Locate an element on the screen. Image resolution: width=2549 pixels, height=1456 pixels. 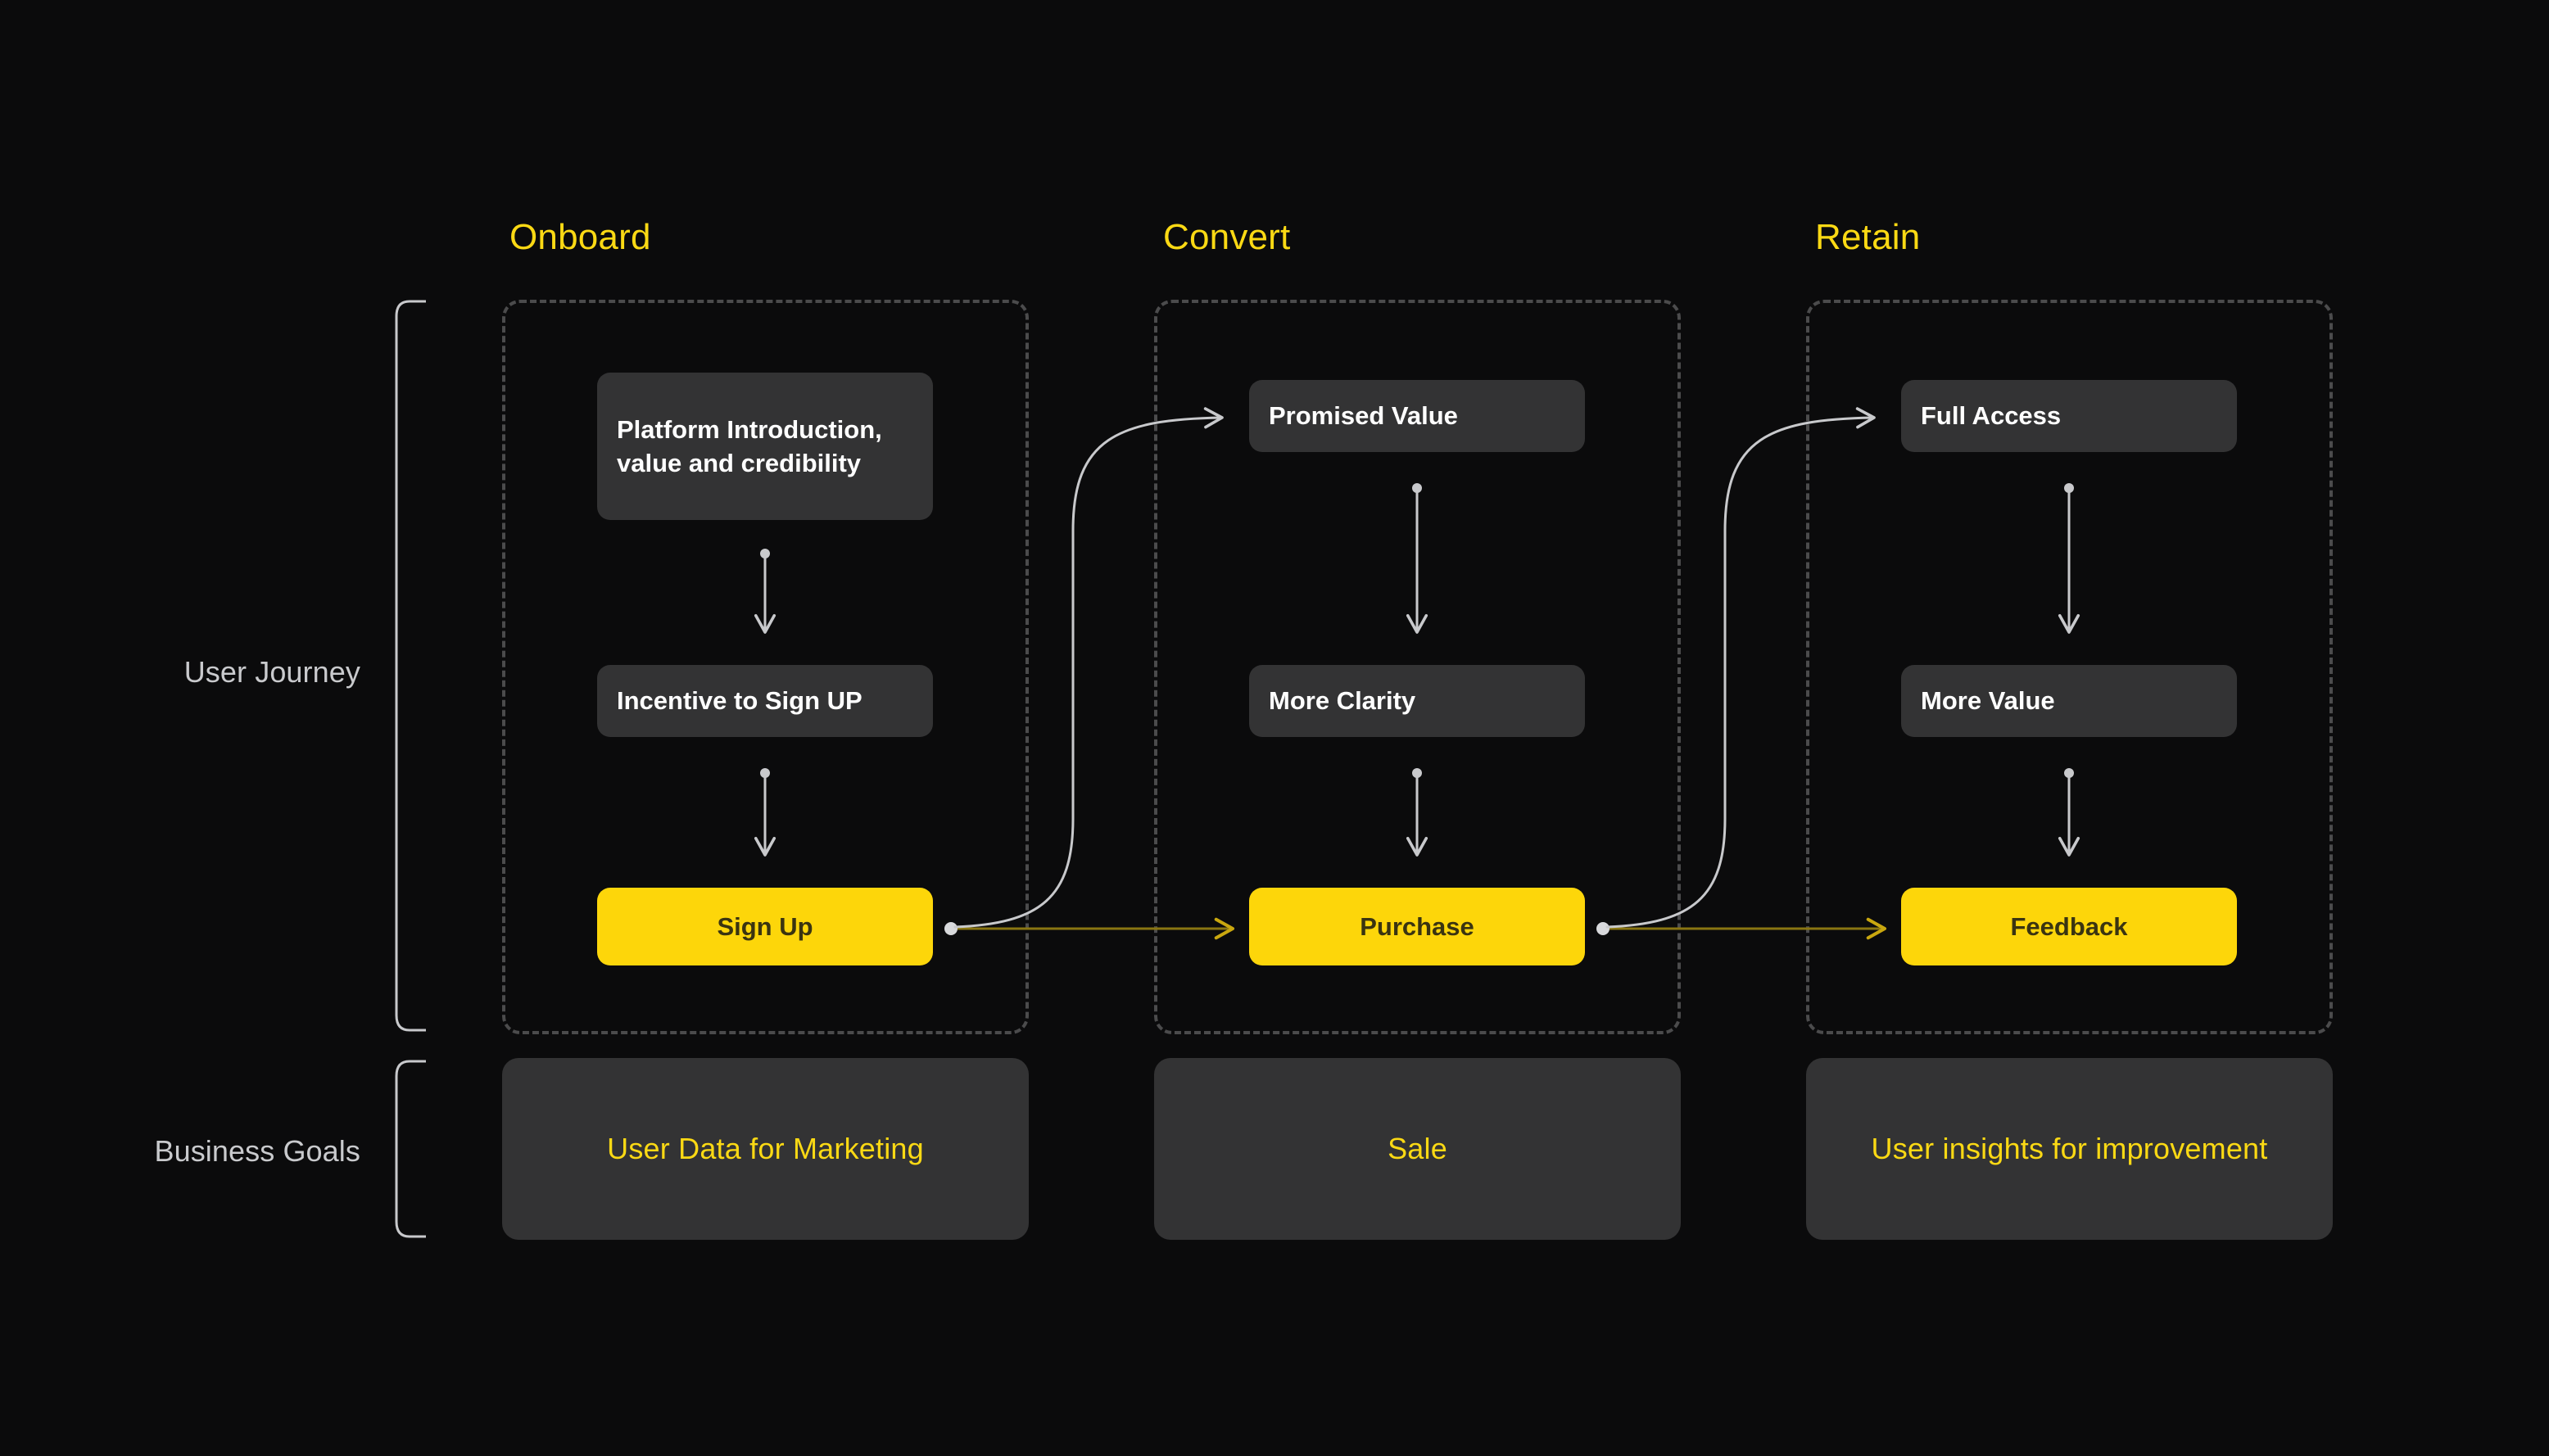
step-card-more-clarity: More Clarity is located at coordinates (1417, 701).